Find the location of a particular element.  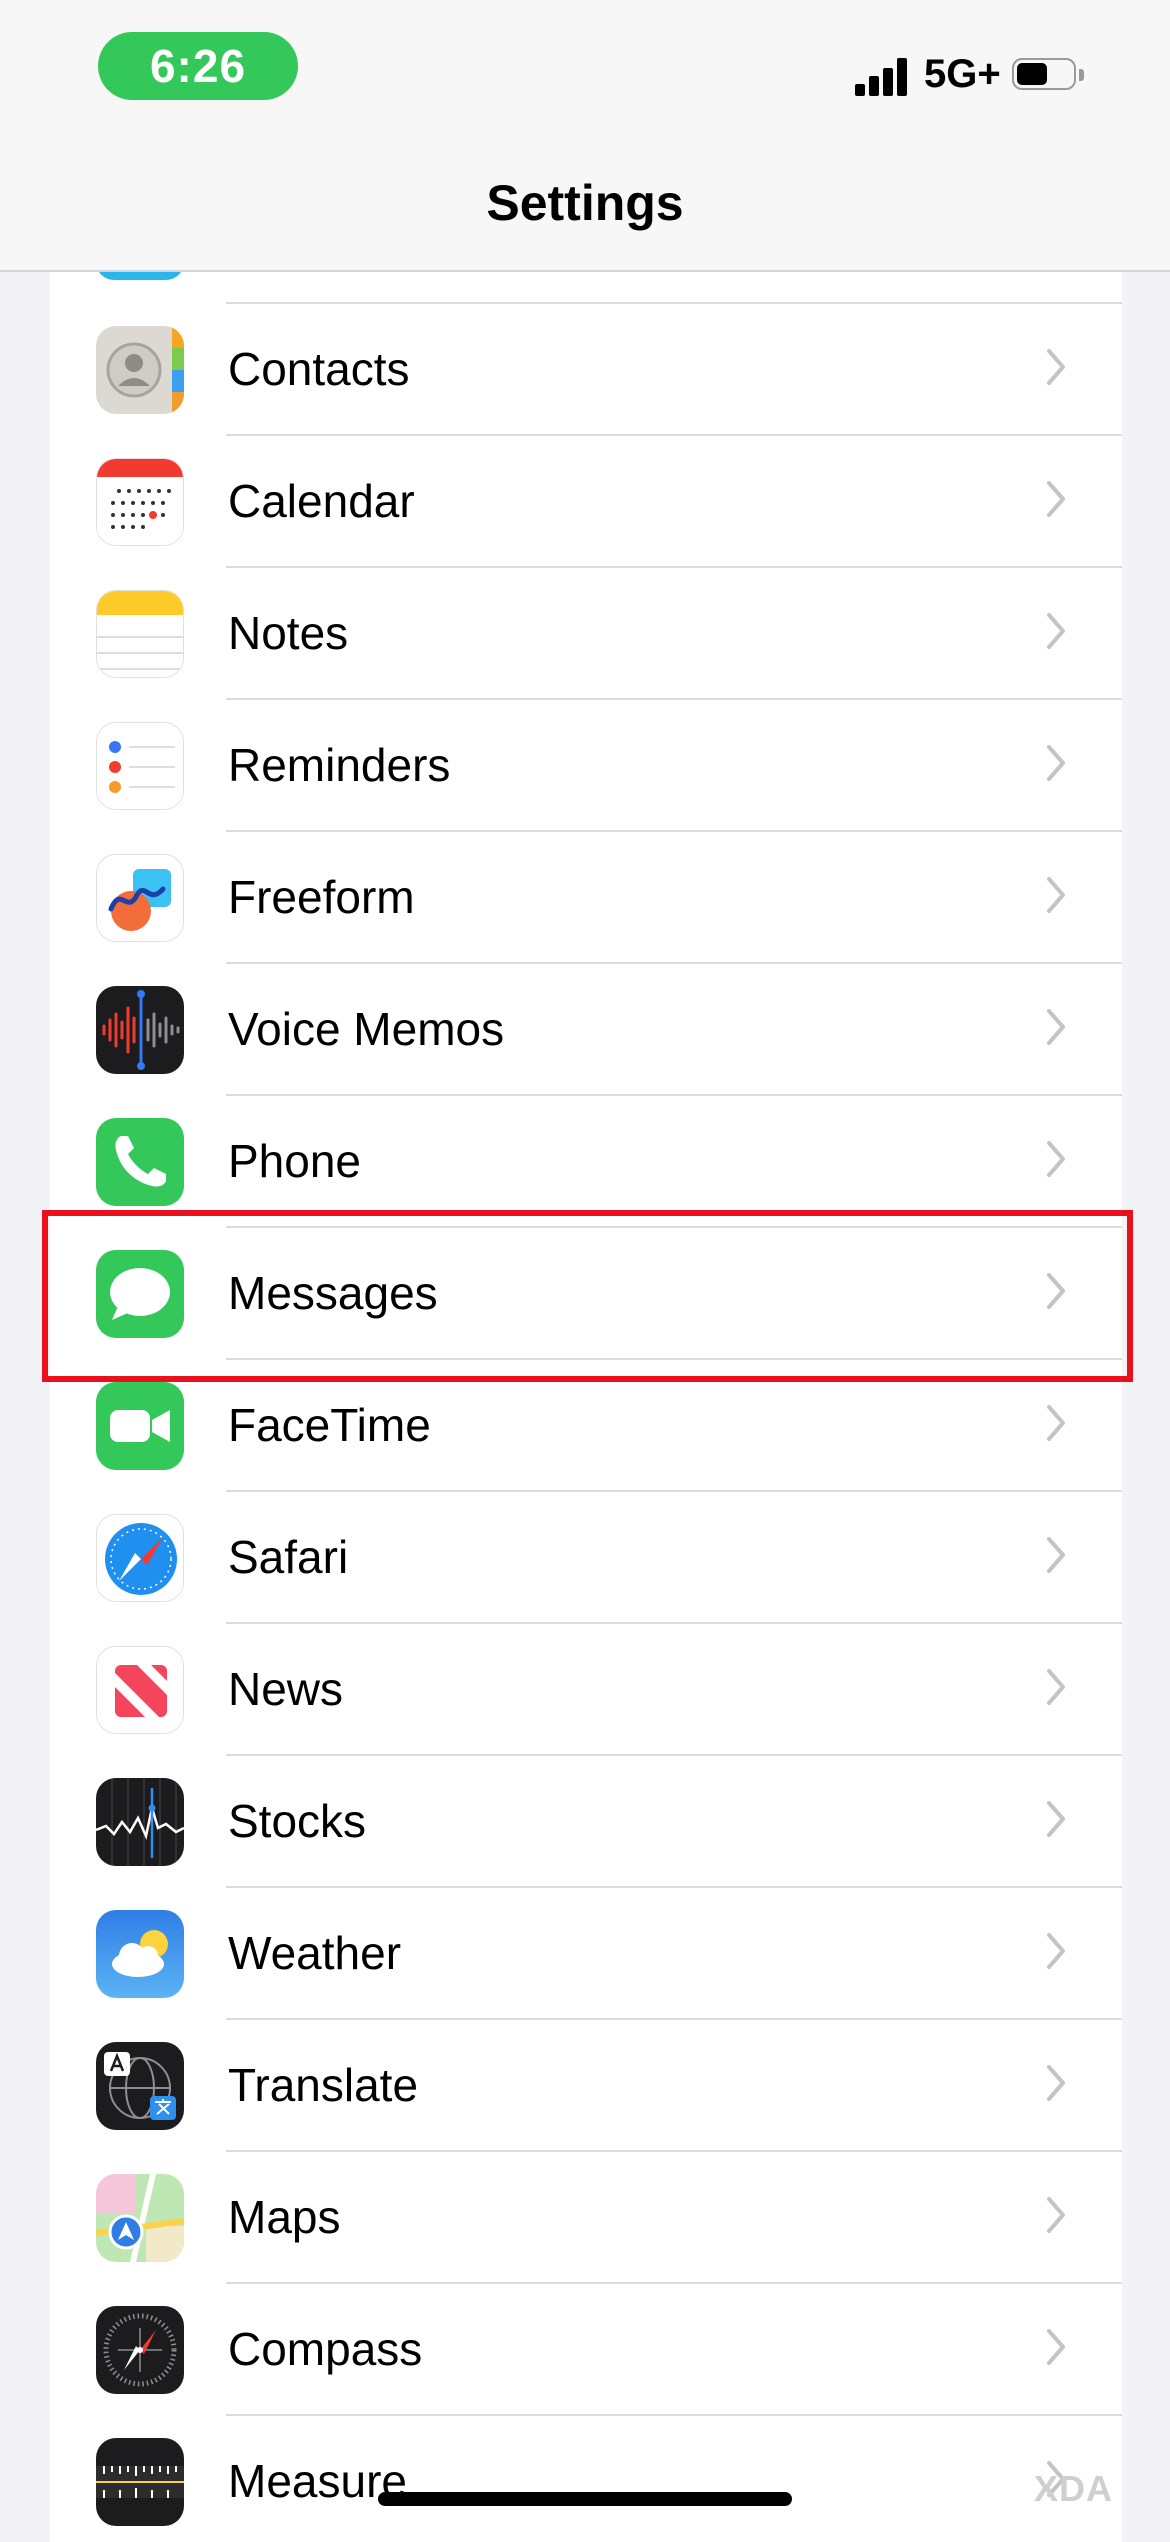

notes-icon is located at coordinates (140, 634).